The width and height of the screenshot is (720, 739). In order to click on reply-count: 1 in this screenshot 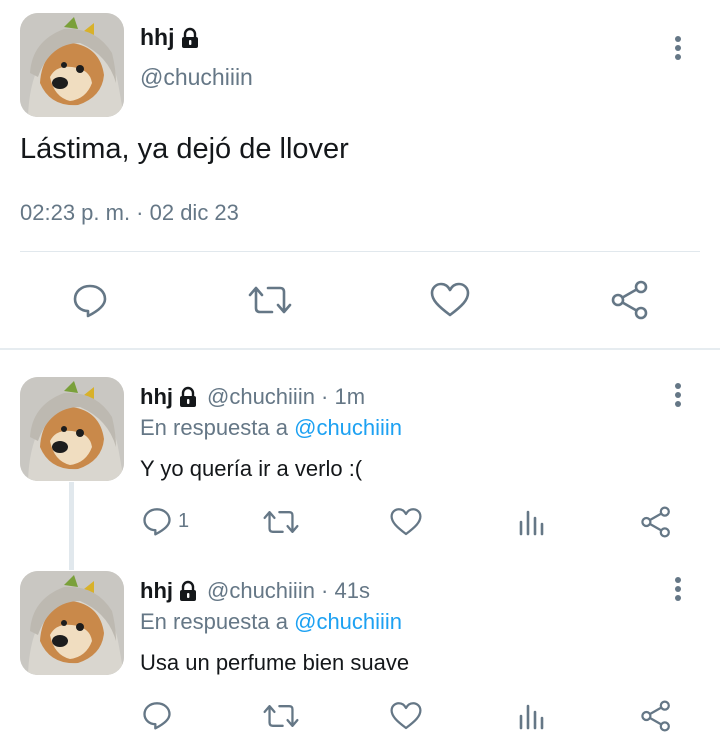, I will do `click(184, 520)`.